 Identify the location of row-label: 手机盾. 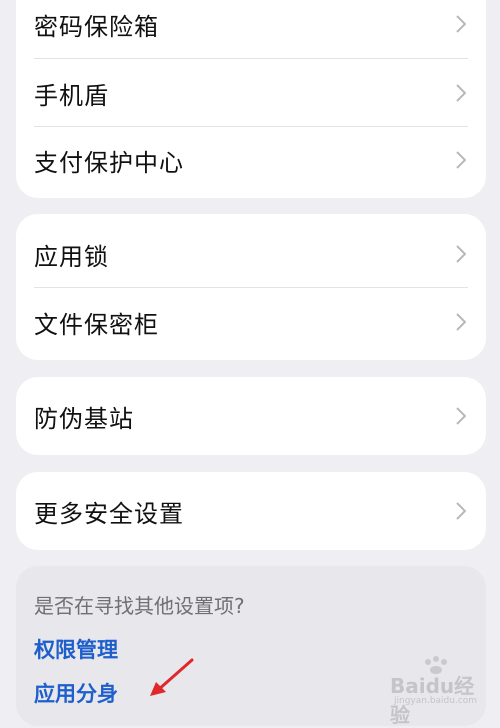
(71, 95).